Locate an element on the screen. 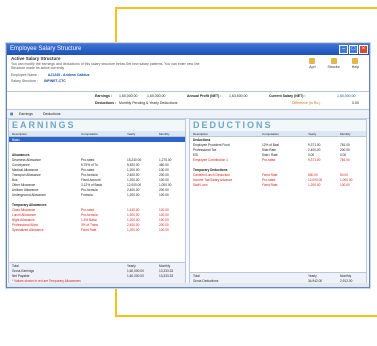  table-cell: Deductions is located at coordinates (202, 139).